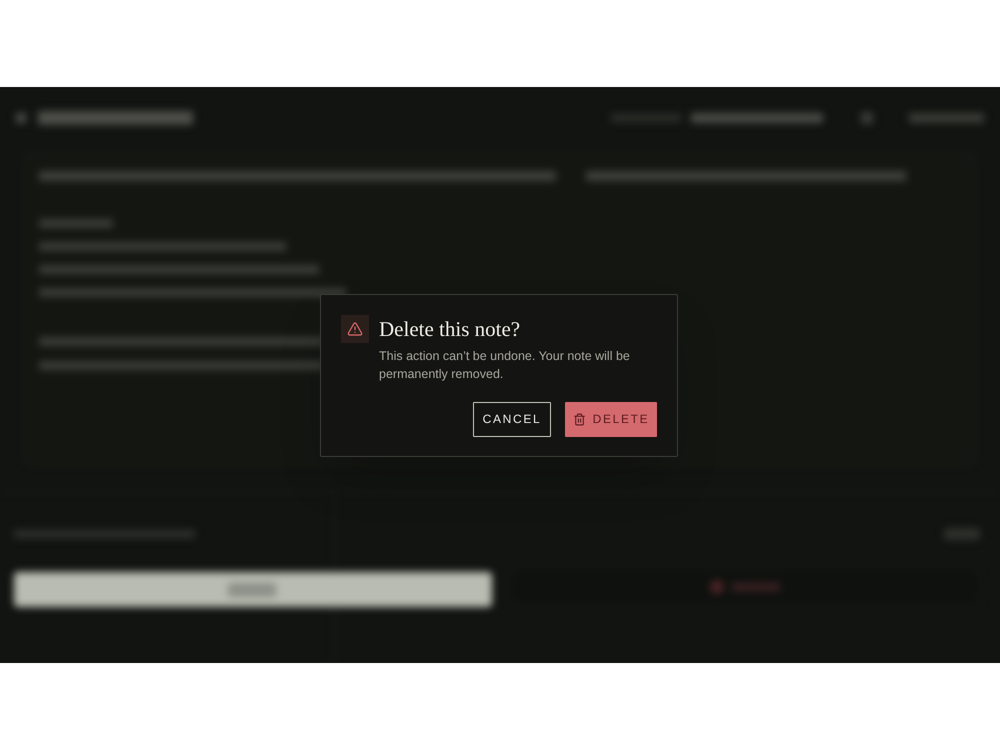 The image size is (1000, 750). What do you see at coordinates (450, 329) in the screenshot?
I see `dialog-title: Delete this note?` at bounding box center [450, 329].